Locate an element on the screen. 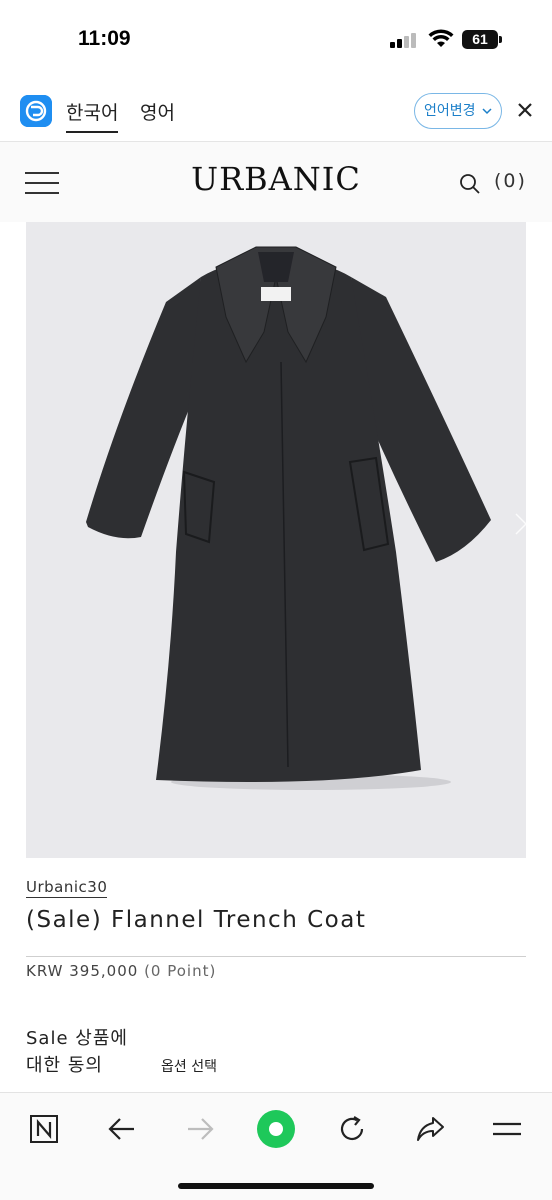 This screenshot has width=552, height=1200. change-language-label: 언어변경 is located at coordinates (450, 111).